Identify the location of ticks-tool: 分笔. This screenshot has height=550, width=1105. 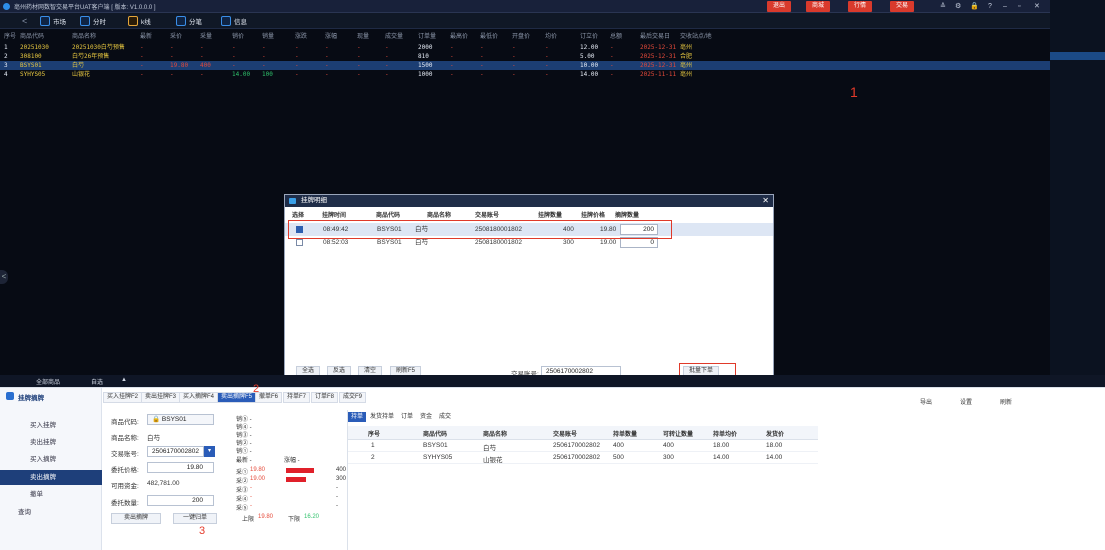
(189, 21).